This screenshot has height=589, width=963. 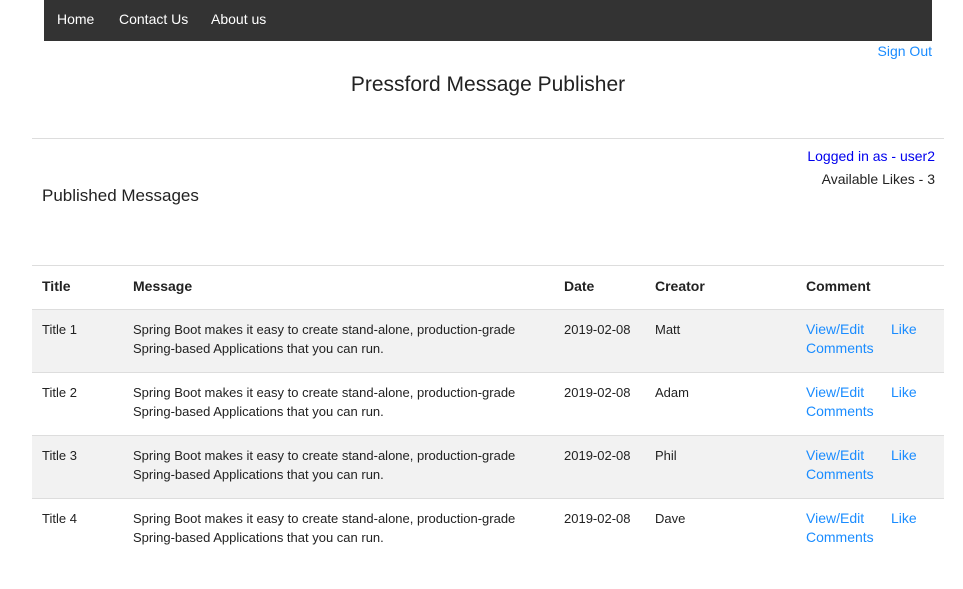 What do you see at coordinates (59, 392) in the screenshot?
I see `row-title: Title 2` at bounding box center [59, 392].